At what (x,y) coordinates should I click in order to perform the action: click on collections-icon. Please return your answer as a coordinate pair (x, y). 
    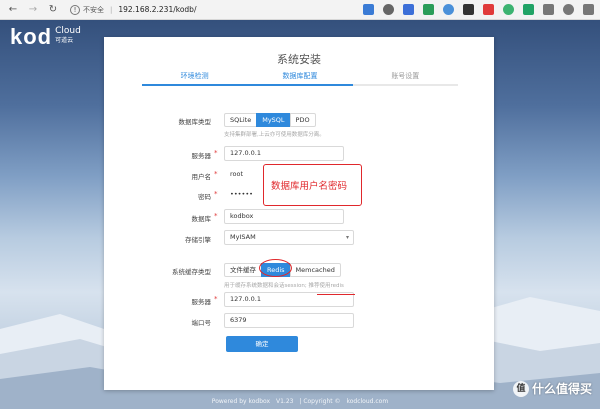
    Looking at the image, I should click on (588, 9).